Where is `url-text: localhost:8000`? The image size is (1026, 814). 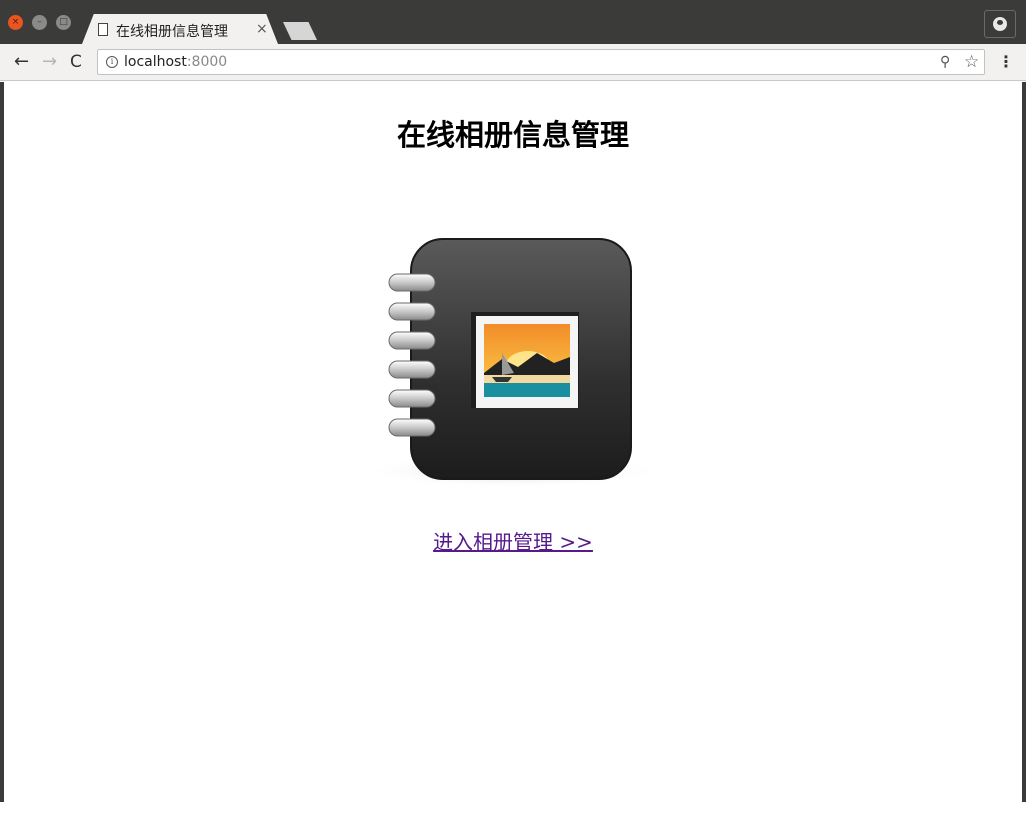
url-text: localhost:8000 is located at coordinates (175, 62).